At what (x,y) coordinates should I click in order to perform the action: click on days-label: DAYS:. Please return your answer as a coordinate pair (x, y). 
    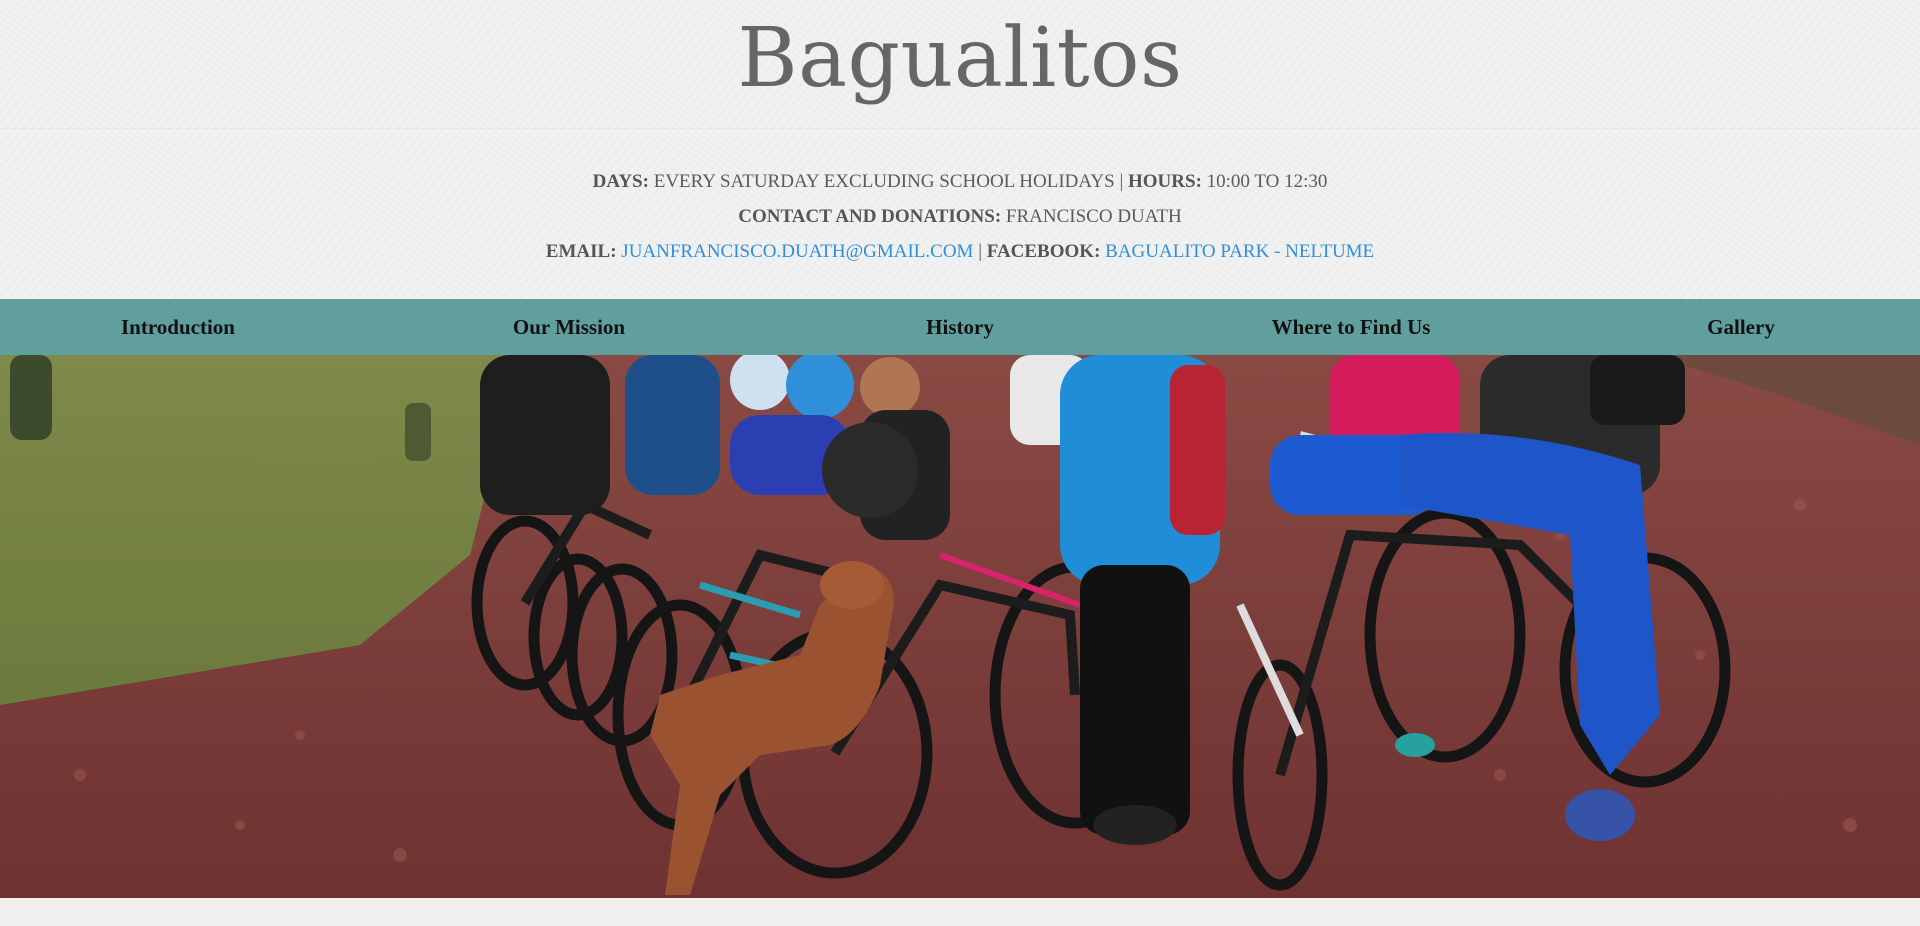
    Looking at the image, I should click on (620, 181).